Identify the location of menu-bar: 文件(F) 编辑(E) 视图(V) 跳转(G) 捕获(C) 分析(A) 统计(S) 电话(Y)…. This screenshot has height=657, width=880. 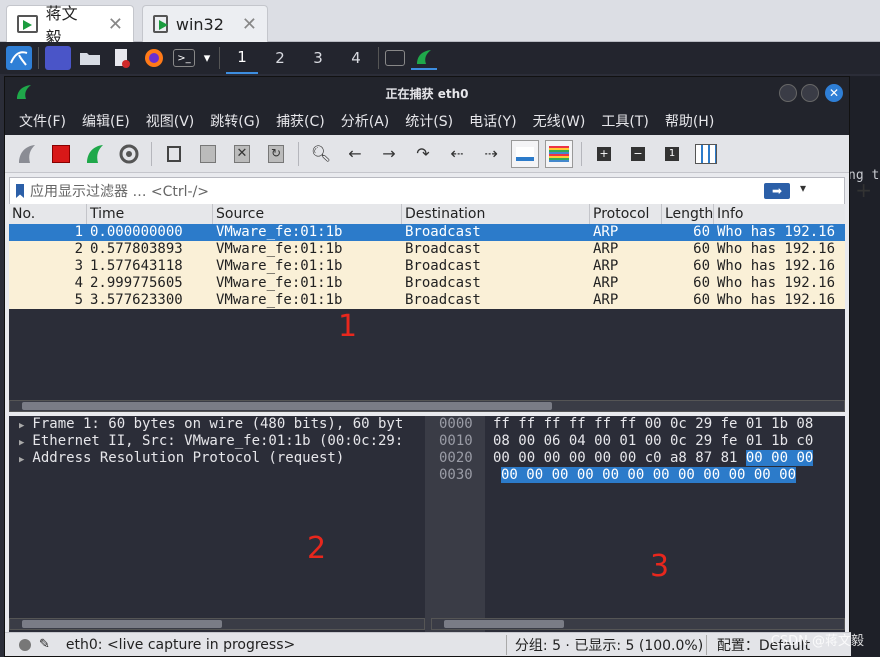
(427, 121).